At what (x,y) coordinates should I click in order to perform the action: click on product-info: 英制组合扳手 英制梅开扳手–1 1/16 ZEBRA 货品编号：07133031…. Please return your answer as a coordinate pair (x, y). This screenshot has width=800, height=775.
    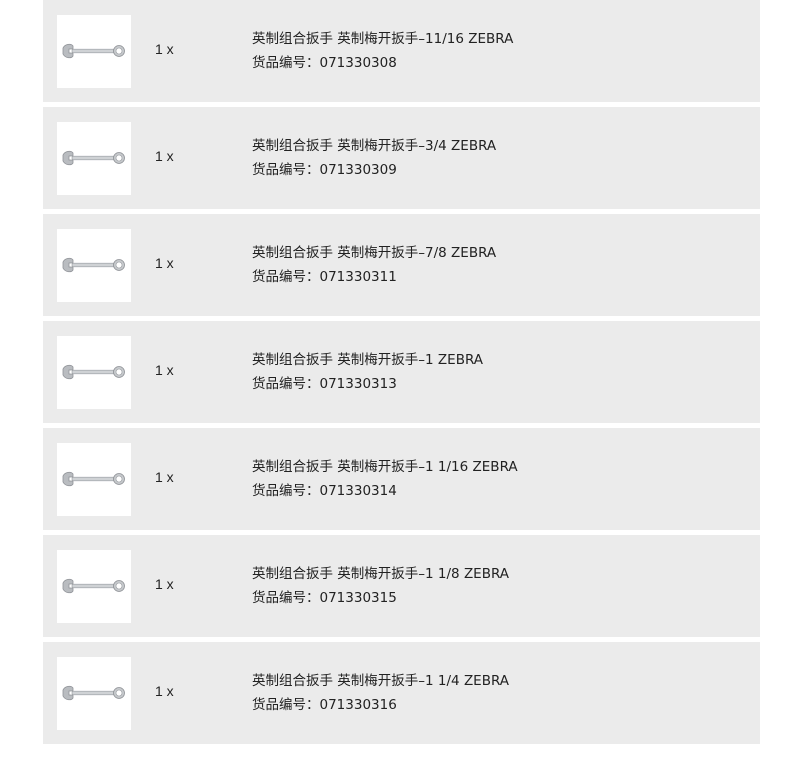
    Looking at the image, I should click on (385, 479).